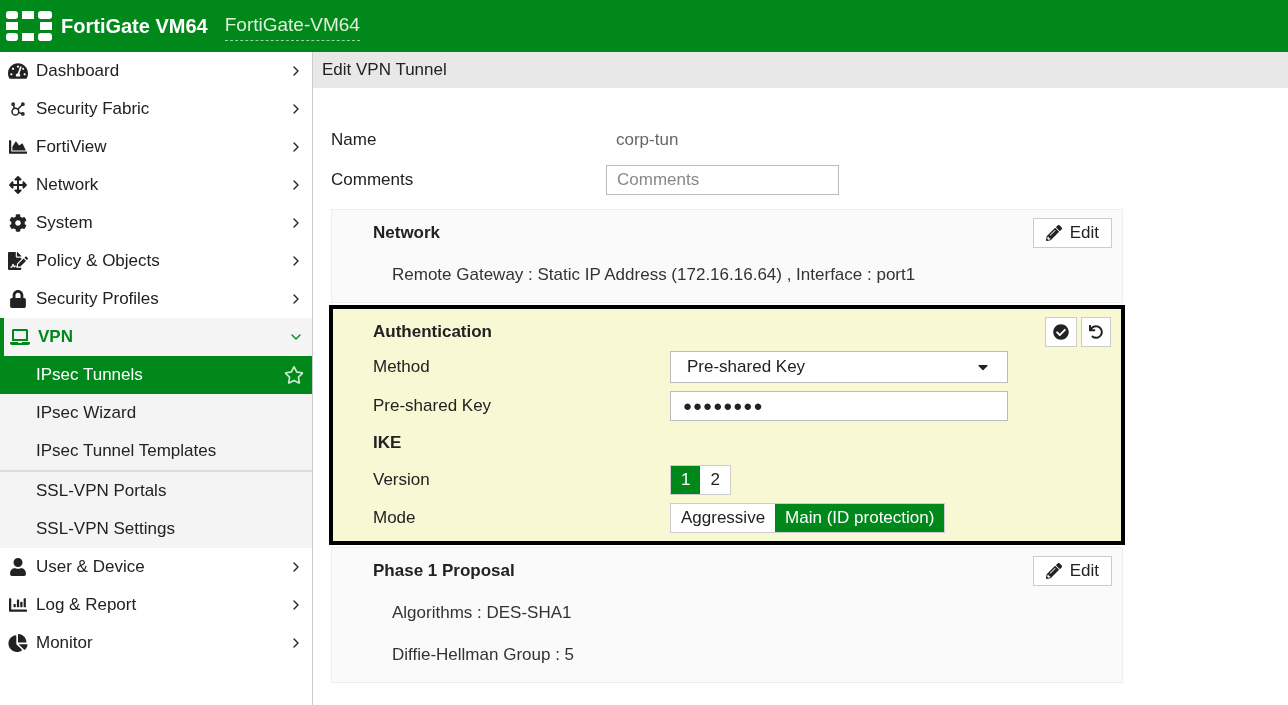 Image resolution: width=1288 pixels, height=705 pixels. Describe the element at coordinates (402, 480) in the screenshot. I see `field-label: Version` at that location.